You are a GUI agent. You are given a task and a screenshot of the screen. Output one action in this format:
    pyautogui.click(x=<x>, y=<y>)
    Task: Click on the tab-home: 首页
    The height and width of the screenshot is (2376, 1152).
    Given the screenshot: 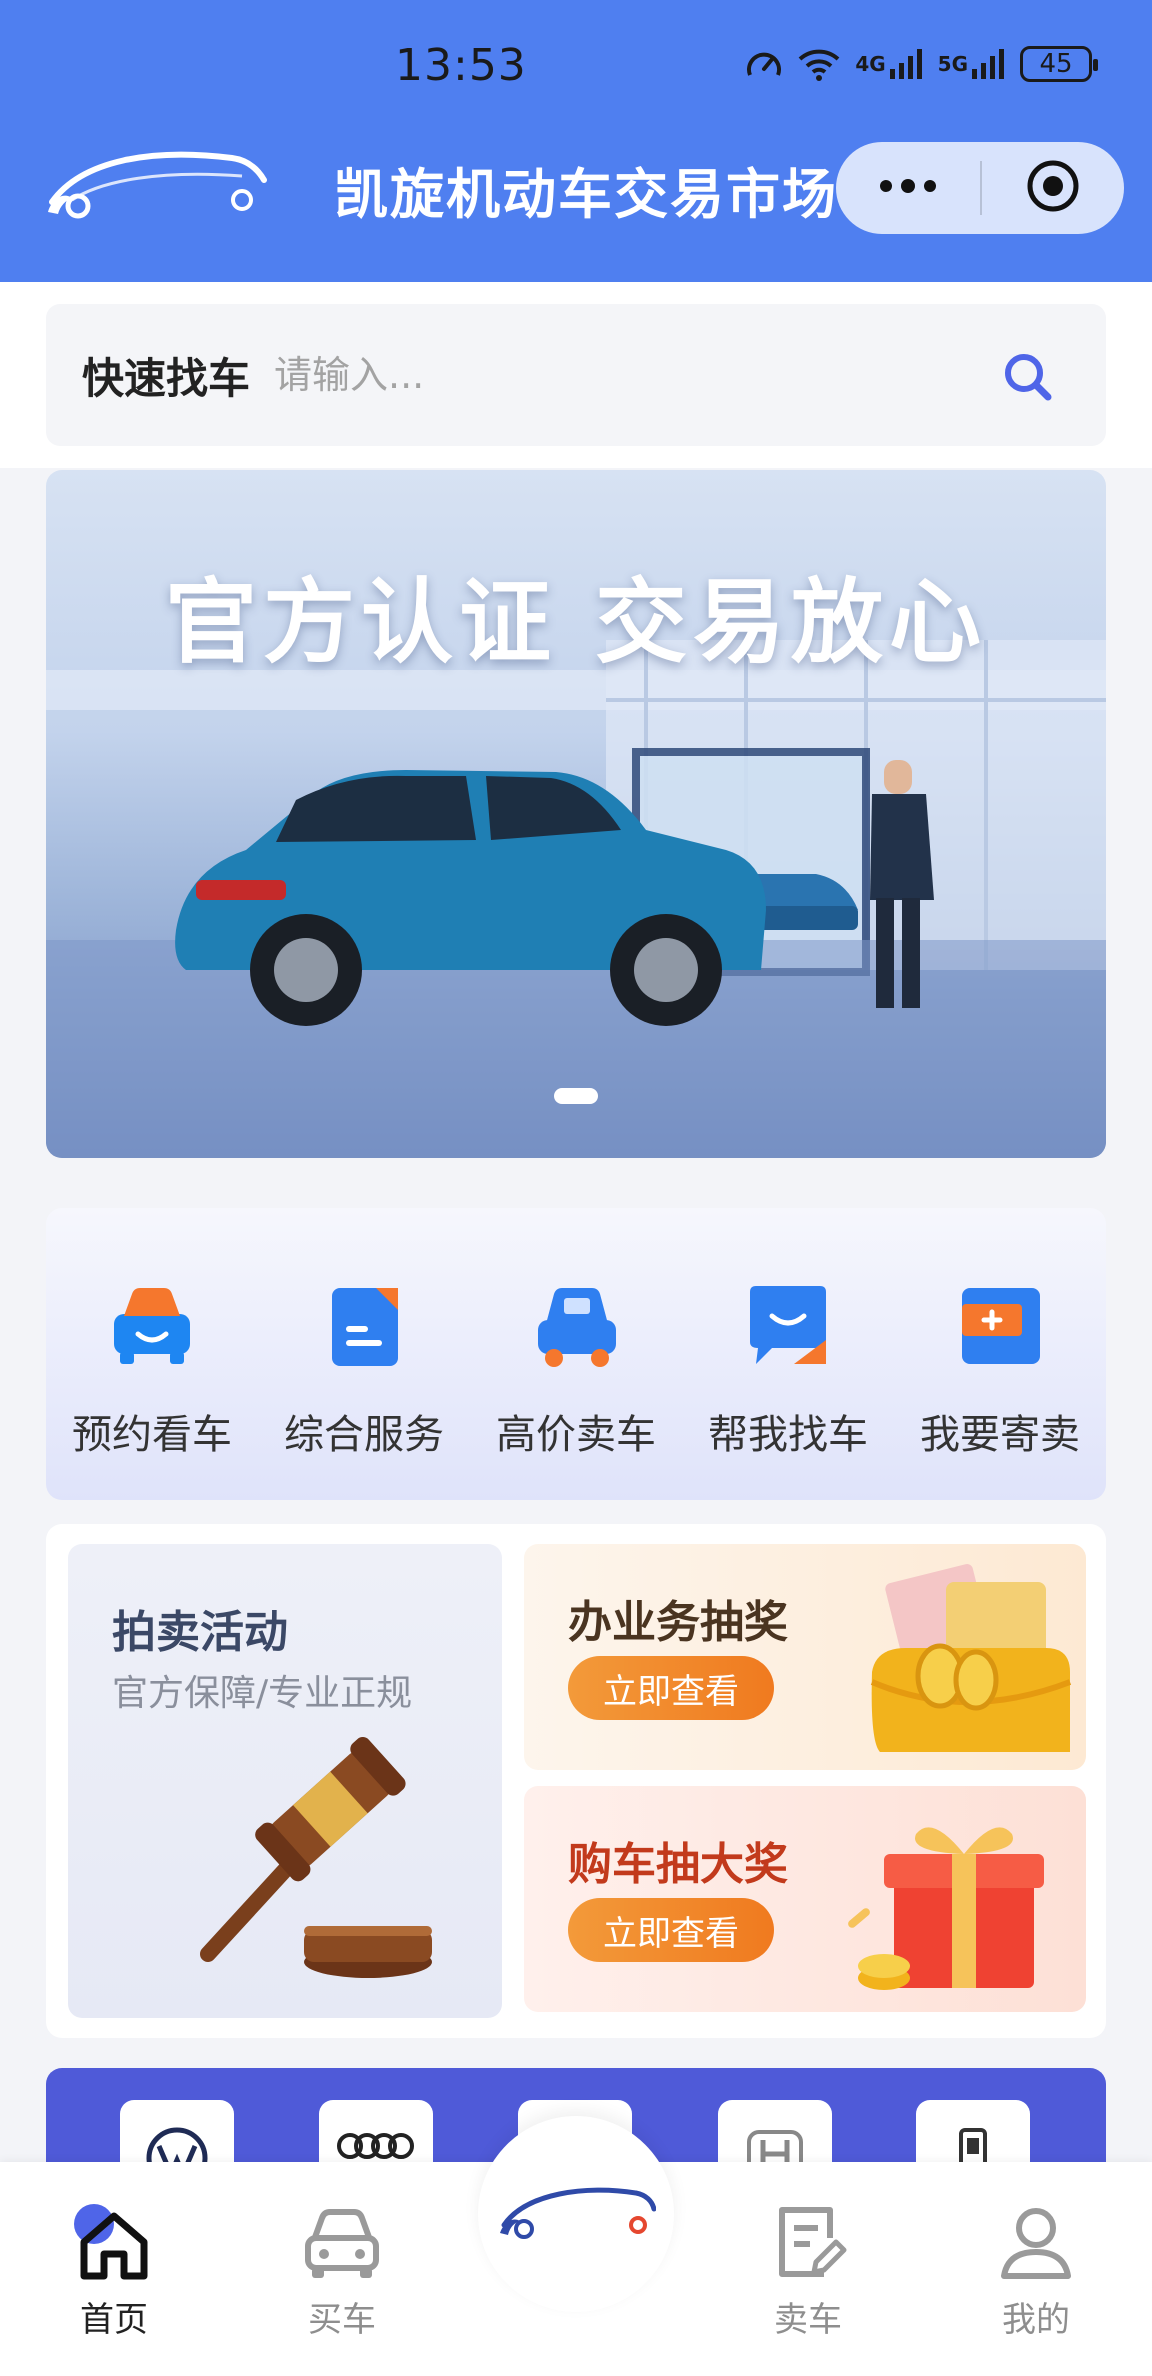 What is the action you would take?
    pyautogui.click(x=114, y=2277)
    